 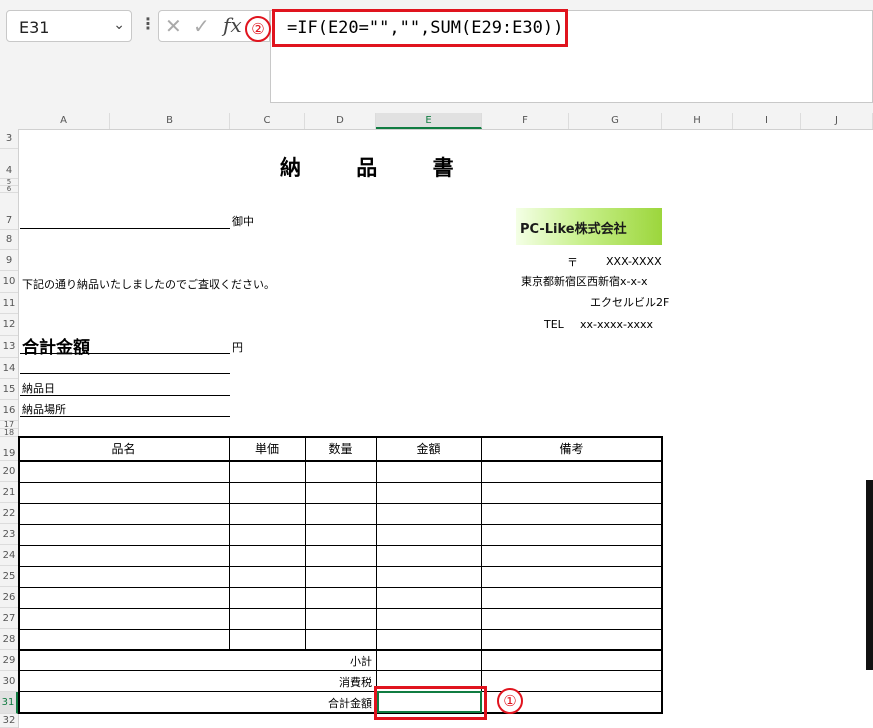 What do you see at coordinates (571, 449) in the screenshot?
I see `header-remarks: 備考` at bounding box center [571, 449].